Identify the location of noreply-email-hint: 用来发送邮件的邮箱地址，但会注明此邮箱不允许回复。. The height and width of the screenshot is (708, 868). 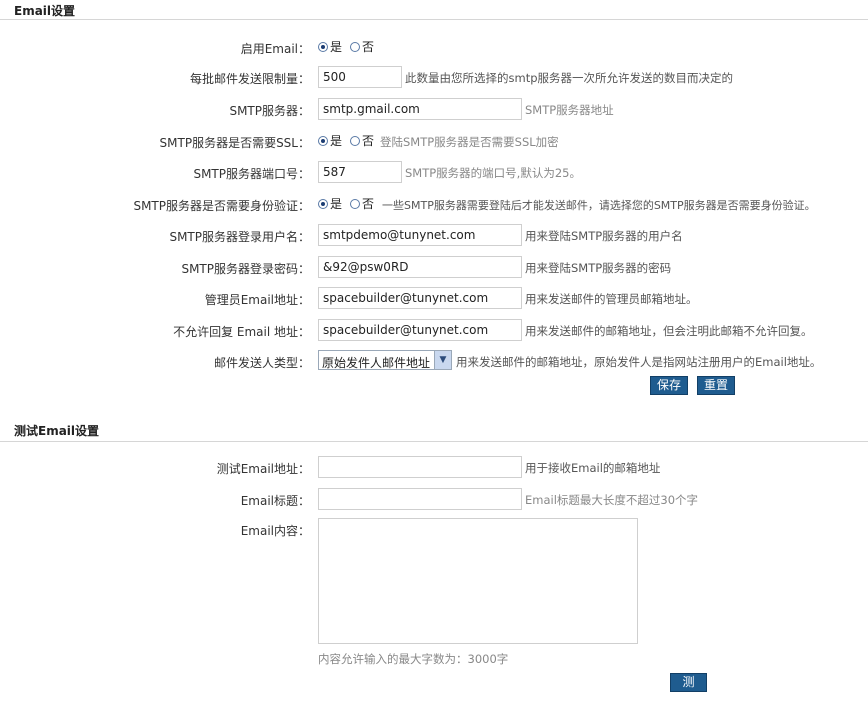
(669, 331).